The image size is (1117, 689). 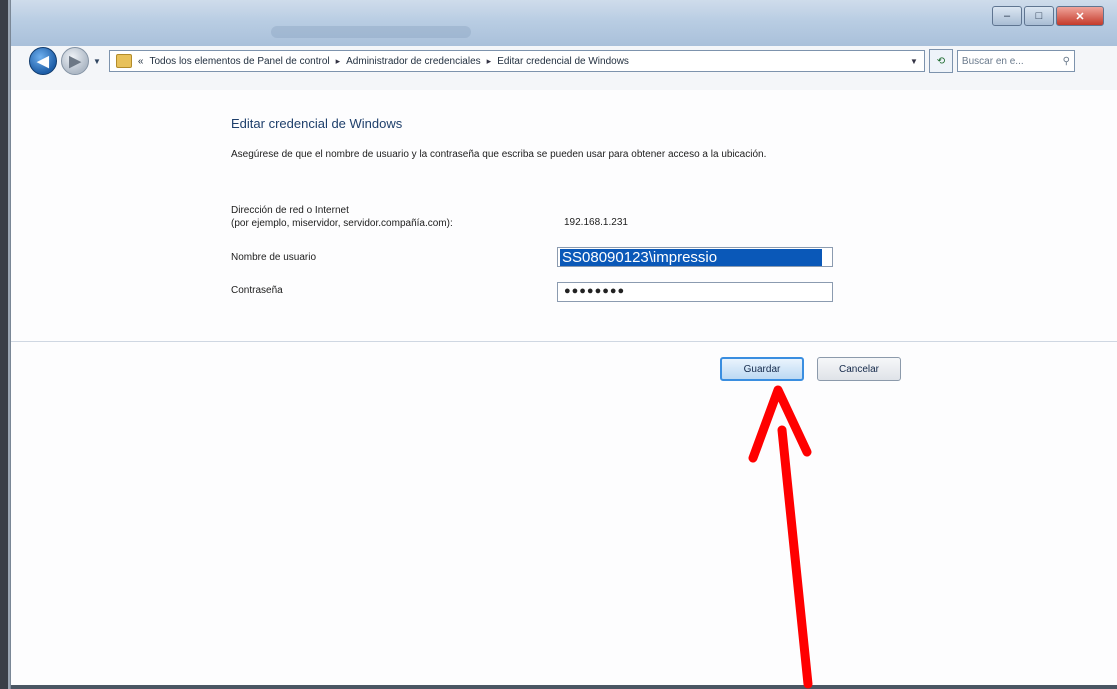 What do you see at coordinates (141, 61) in the screenshot?
I see `breadcrumb-back: «` at bounding box center [141, 61].